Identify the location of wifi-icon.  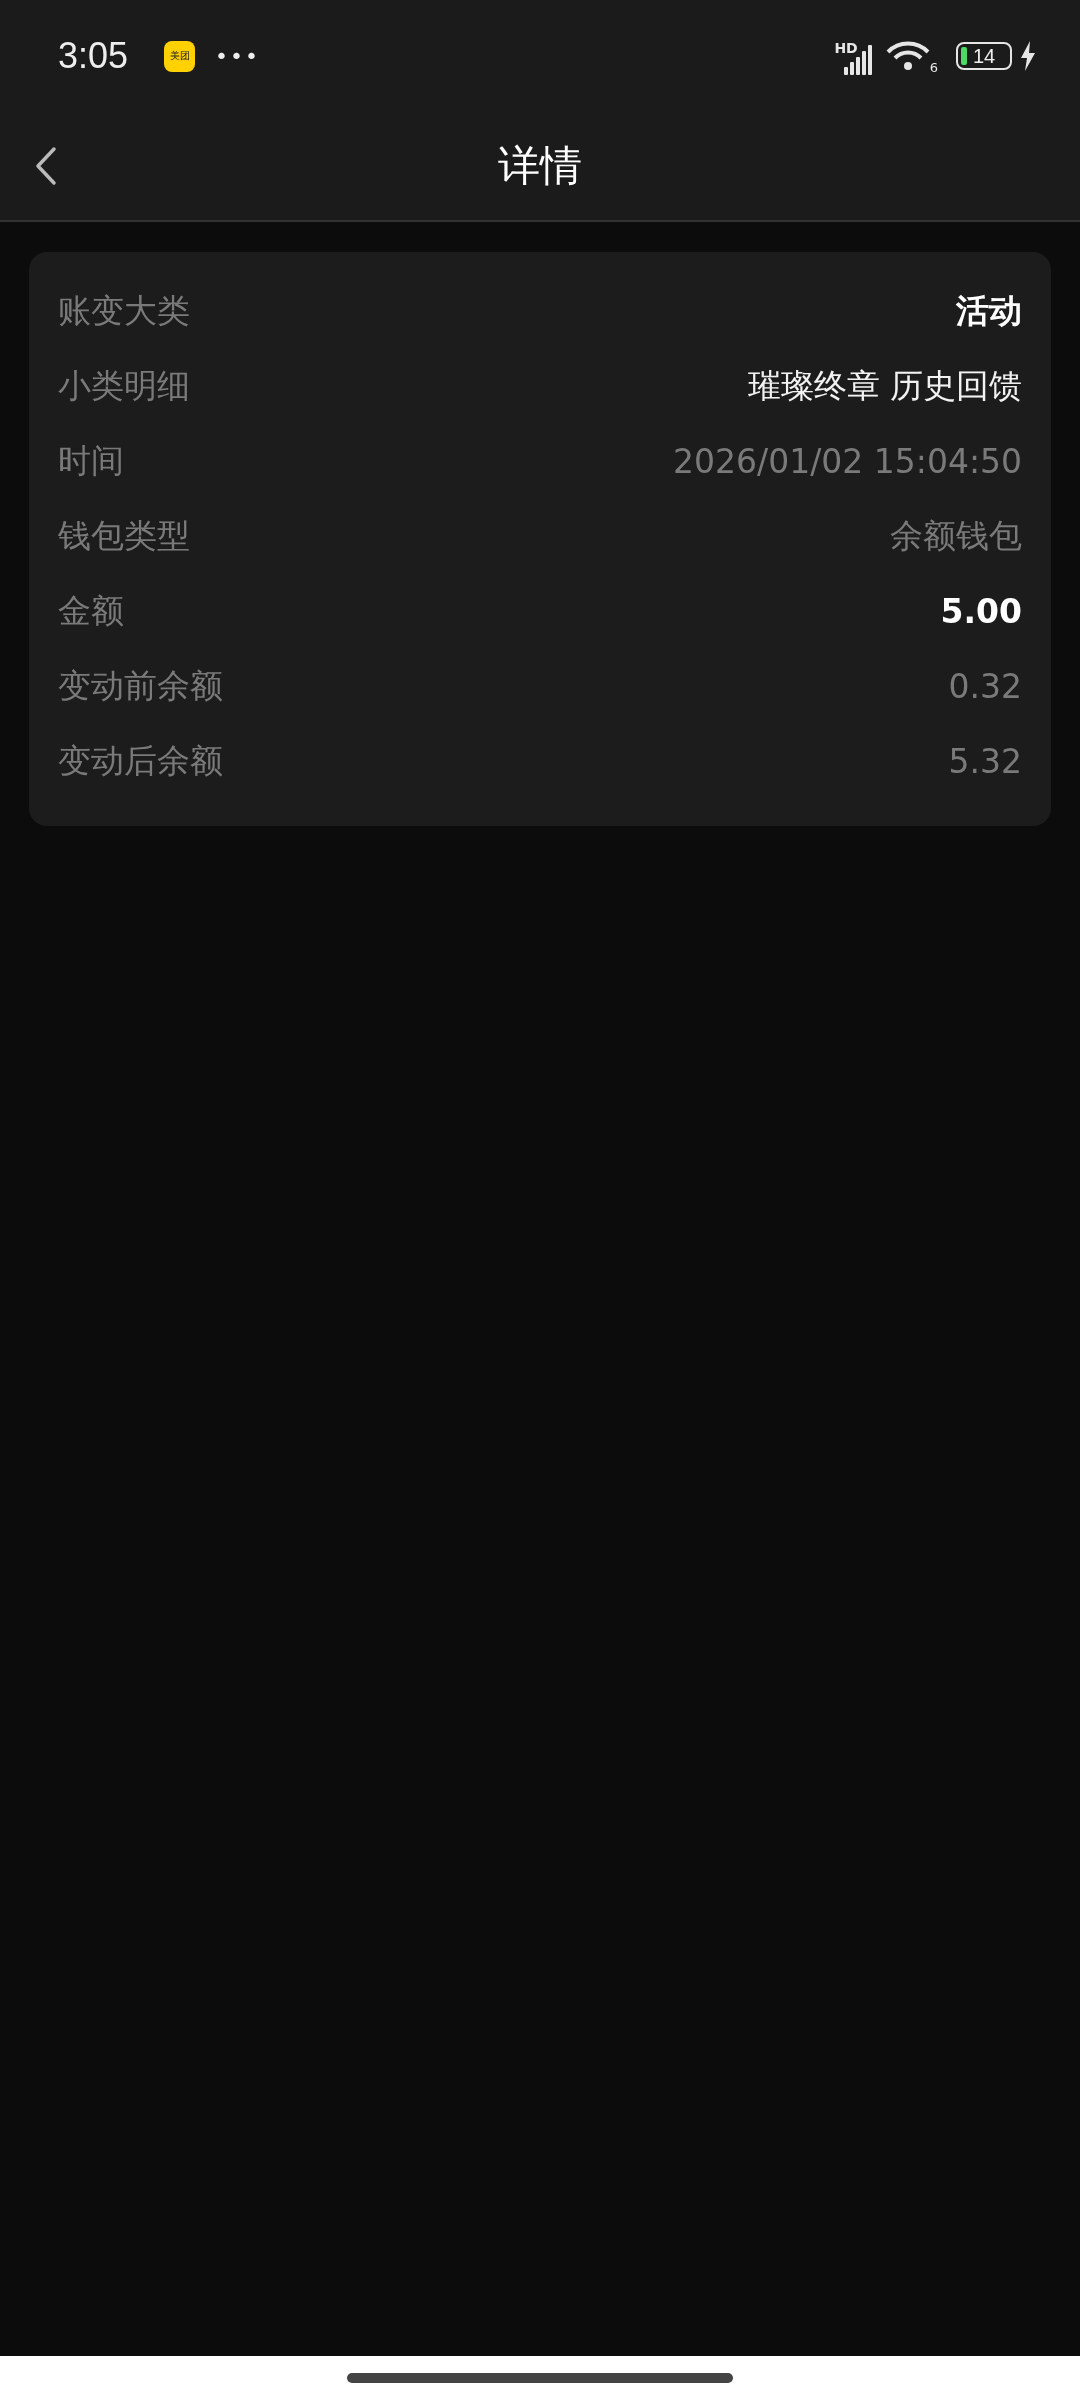
(907, 56).